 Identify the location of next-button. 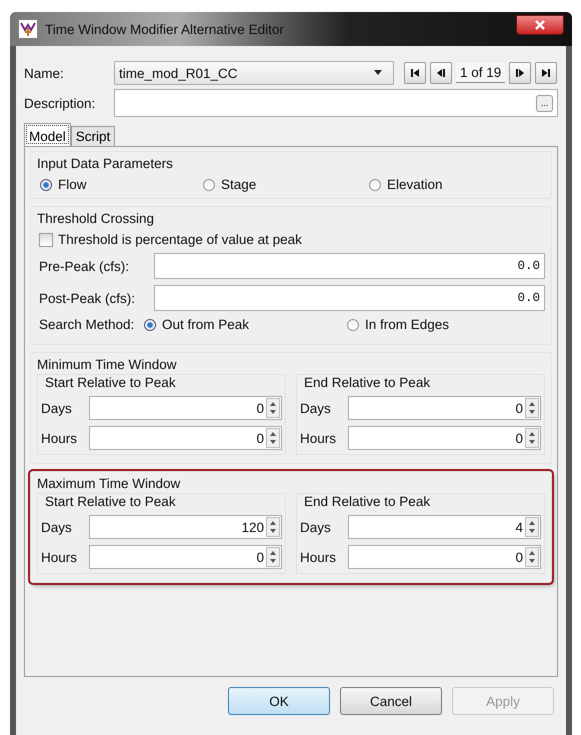
(520, 73).